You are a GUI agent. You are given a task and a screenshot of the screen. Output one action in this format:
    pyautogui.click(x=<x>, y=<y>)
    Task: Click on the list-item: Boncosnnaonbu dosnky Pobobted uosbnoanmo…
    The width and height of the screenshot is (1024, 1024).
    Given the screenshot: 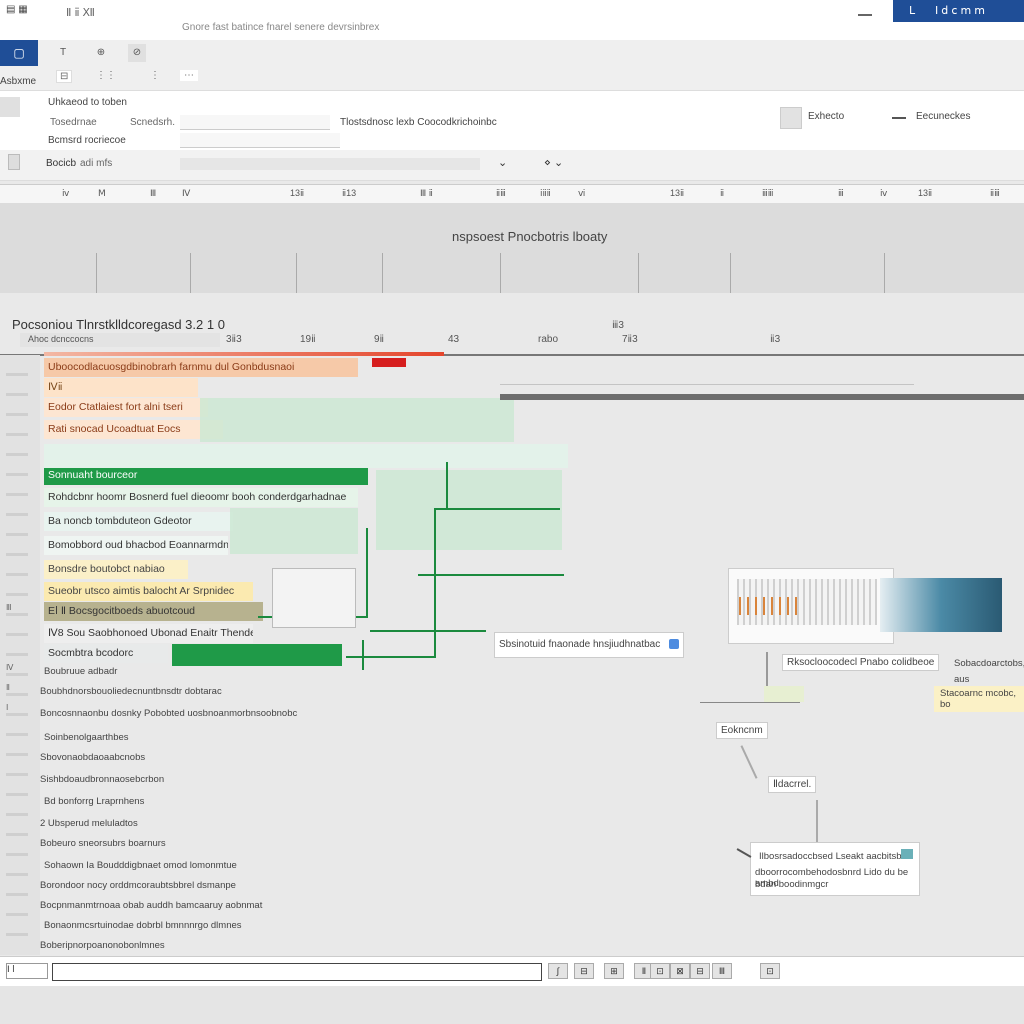 What is the action you would take?
    pyautogui.click(x=168, y=713)
    